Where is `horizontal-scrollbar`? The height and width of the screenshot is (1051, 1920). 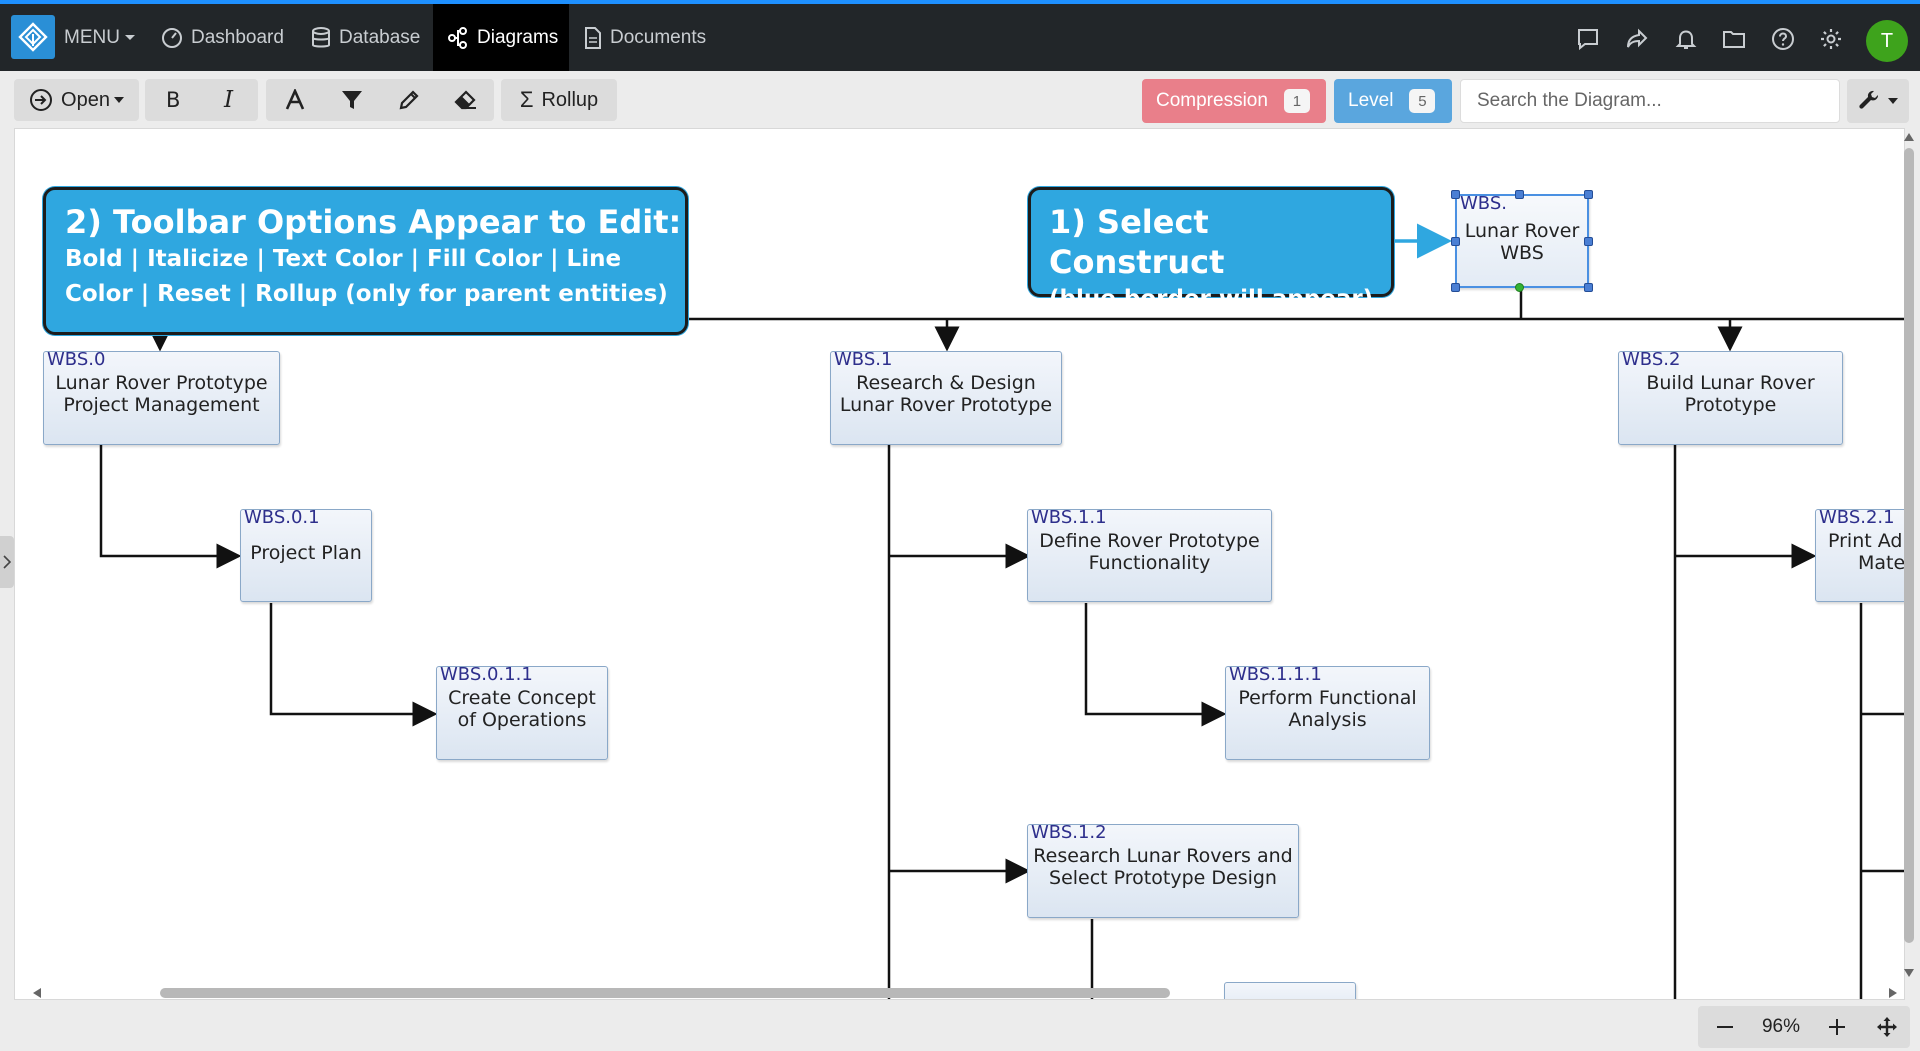
horizontal-scrollbar is located at coordinates (955, 991).